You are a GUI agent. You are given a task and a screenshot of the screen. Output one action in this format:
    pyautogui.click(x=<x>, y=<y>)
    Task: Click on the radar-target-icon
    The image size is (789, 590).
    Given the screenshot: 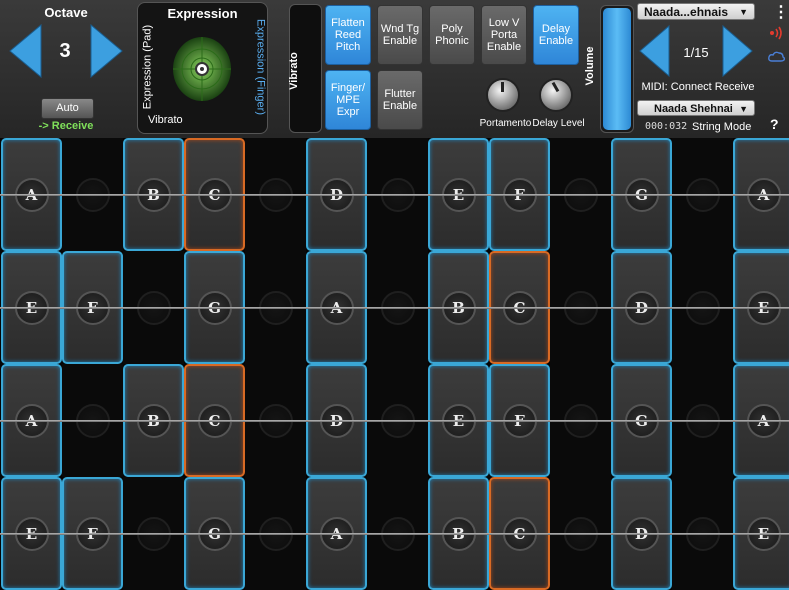 What is the action you would take?
    pyautogui.click(x=202, y=69)
    